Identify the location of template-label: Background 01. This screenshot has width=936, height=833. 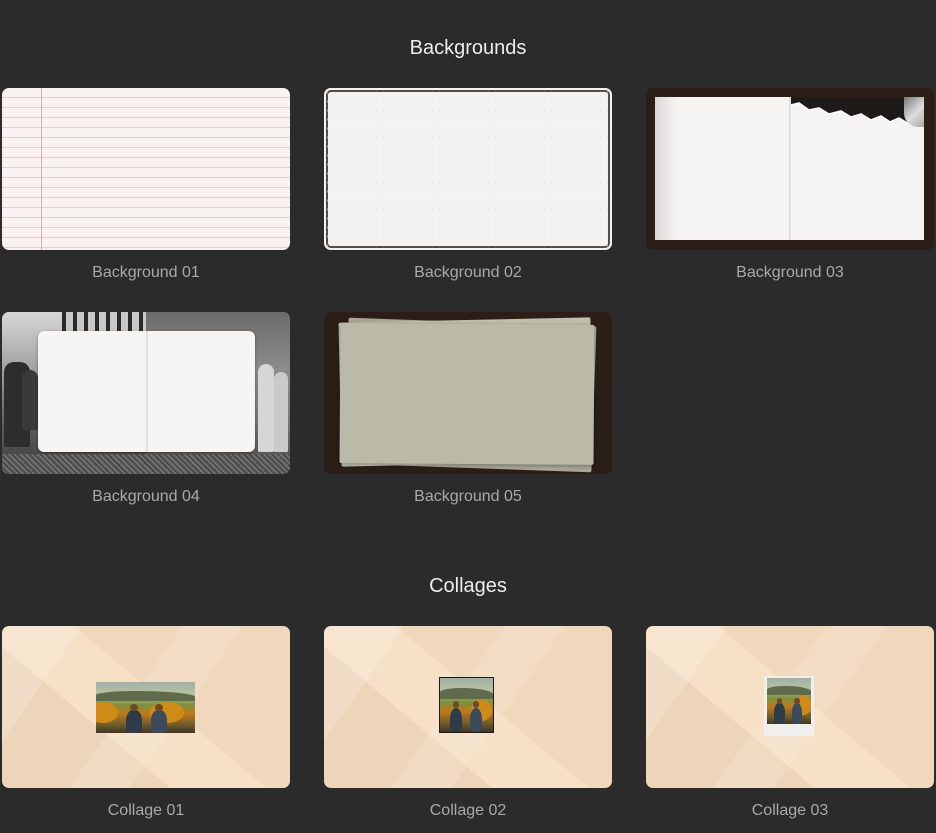
(146, 272).